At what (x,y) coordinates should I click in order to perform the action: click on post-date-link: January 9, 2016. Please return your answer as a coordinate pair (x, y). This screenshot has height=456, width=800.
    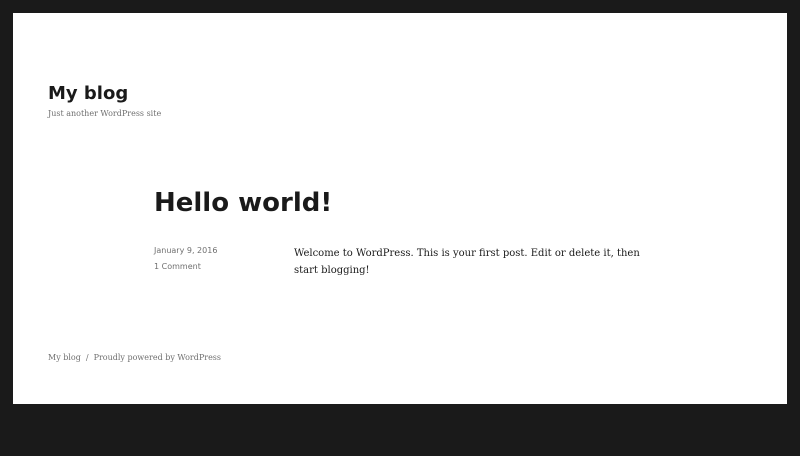
    Looking at the image, I should click on (185, 251).